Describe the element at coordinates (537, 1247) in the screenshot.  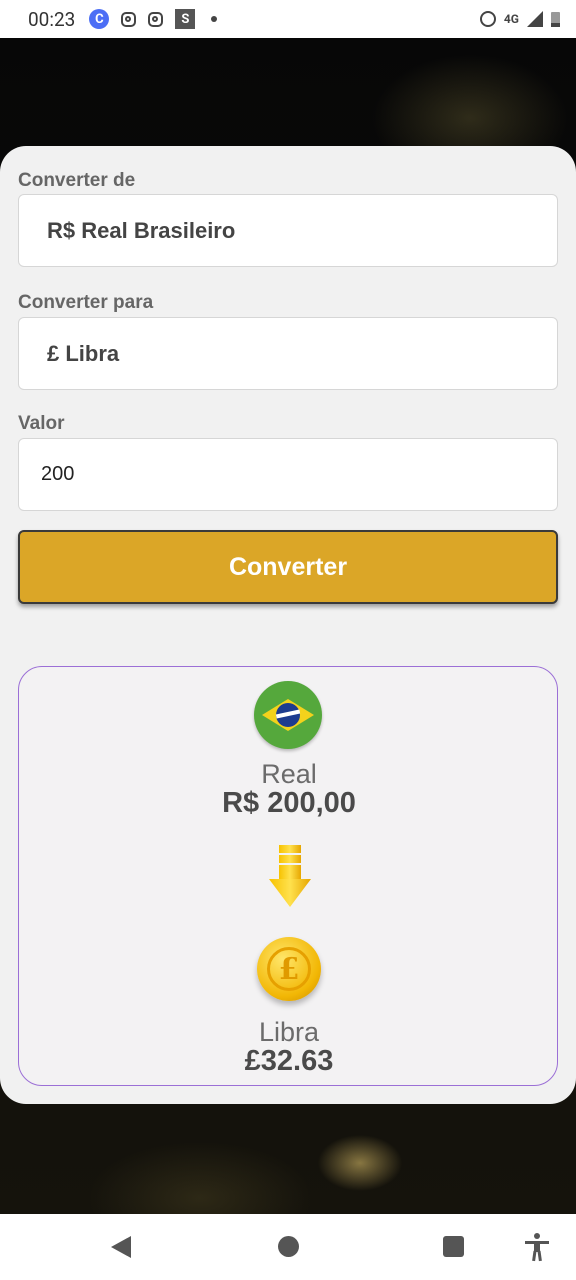
I see `accessibility-icon` at that location.